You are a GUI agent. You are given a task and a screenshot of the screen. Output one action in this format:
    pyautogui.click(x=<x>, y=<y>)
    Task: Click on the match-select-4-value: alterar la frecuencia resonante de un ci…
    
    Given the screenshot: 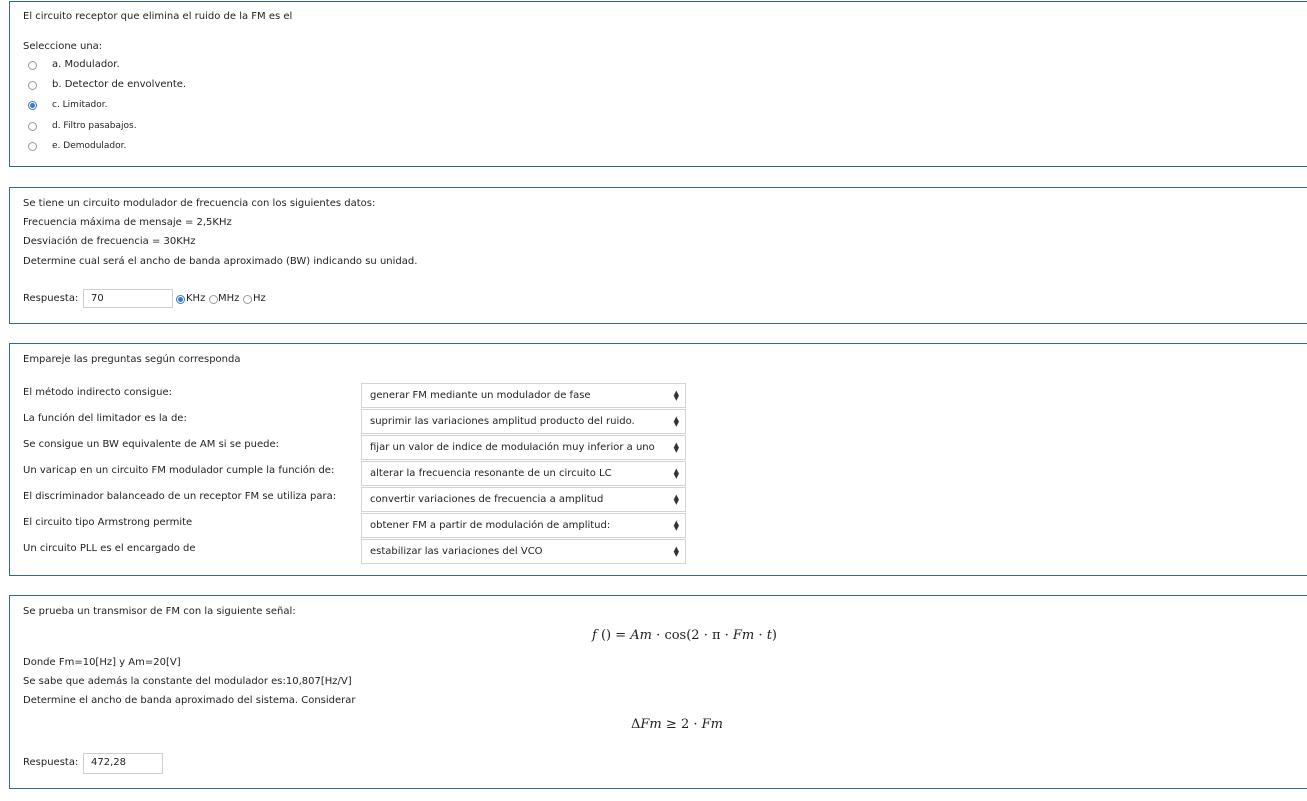 What is the action you would take?
    pyautogui.click(x=491, y=473)
    